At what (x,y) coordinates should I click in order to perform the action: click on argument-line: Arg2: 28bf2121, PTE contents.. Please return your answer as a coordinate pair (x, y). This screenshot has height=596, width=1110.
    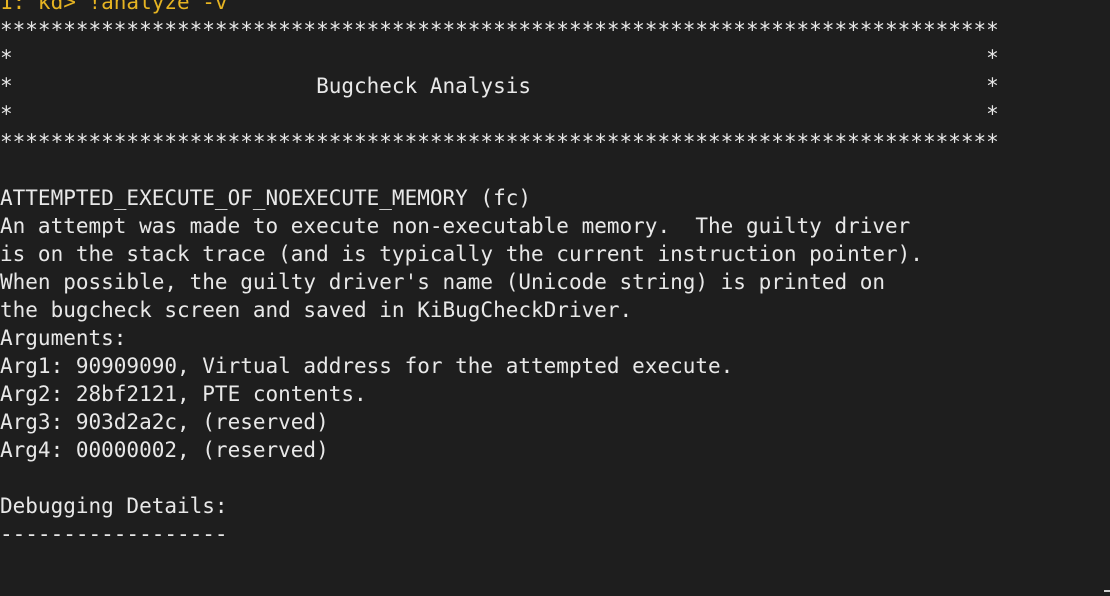
    Looking at the image, I should click on (183, 394).